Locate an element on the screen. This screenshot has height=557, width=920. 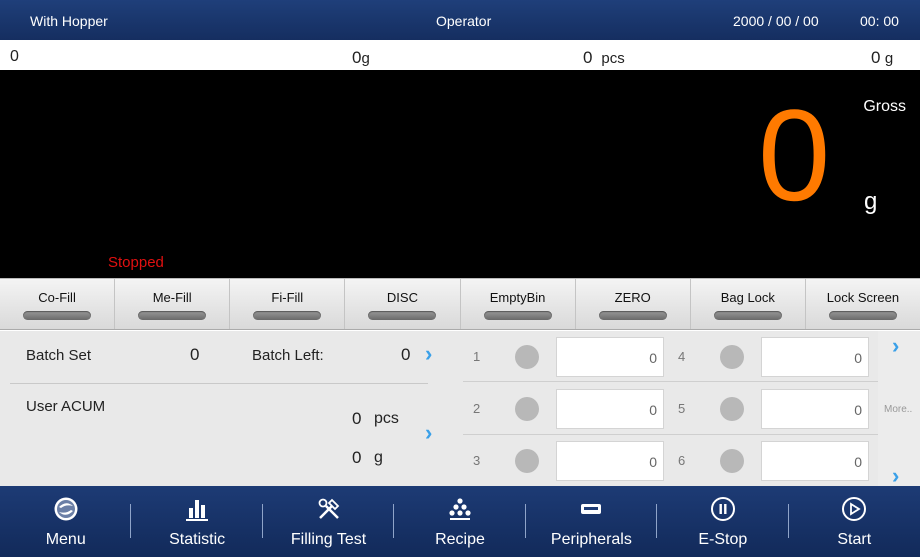
me-fill-button: Me-Fill is located at coordinates (173, 304).